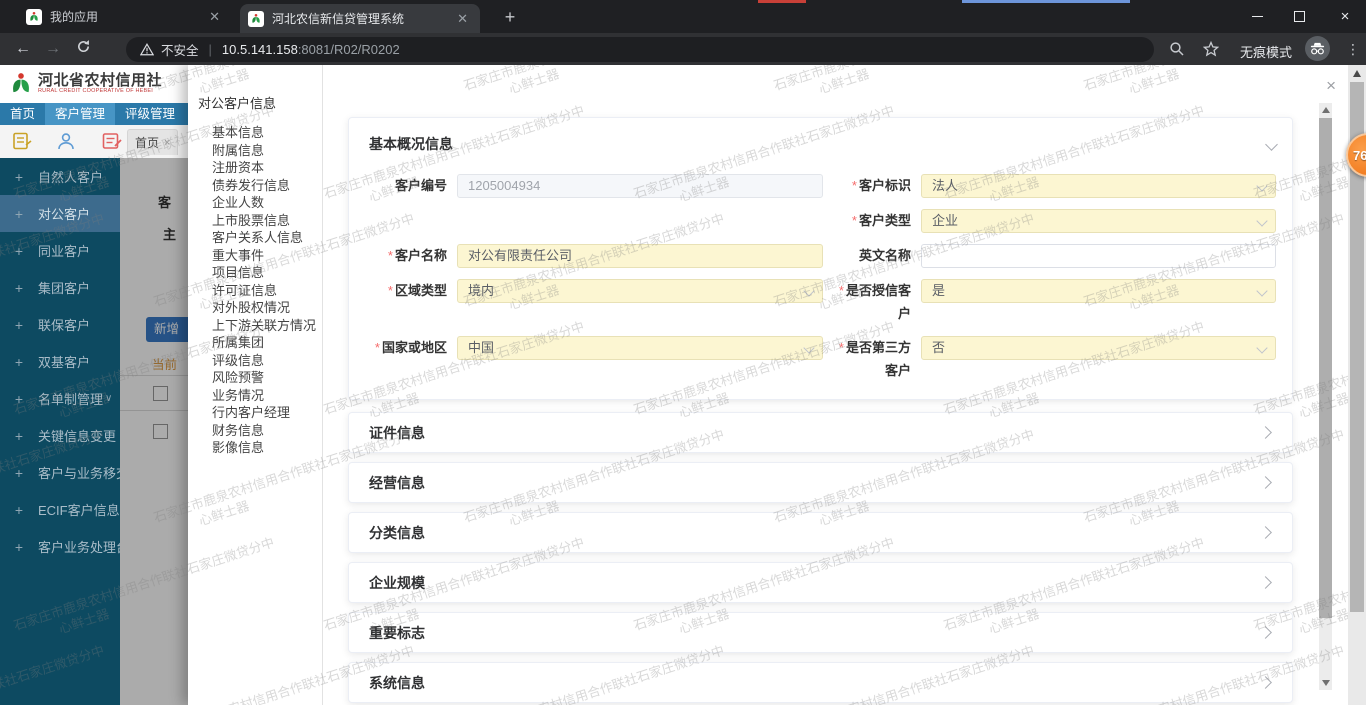 The height and width of the screenshot is (705, 1366). What do you see at coordinates (1211, 49) in the screenshot?
I see `bookmark-star-icon` at bounding box center [1211, 49].